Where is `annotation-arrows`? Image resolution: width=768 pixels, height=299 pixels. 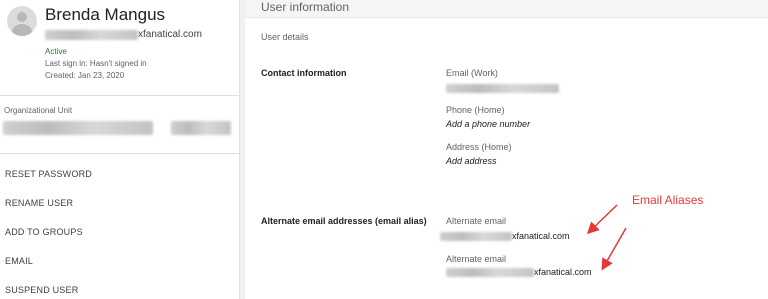
annotation-arrows is located at coordinates (606, 237).